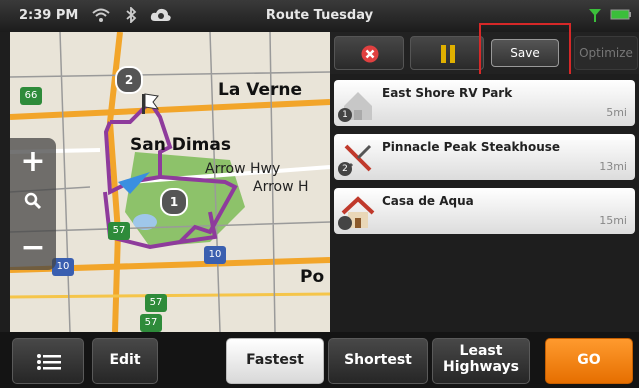  I want to click on go-button: GO, so click(589, 361).